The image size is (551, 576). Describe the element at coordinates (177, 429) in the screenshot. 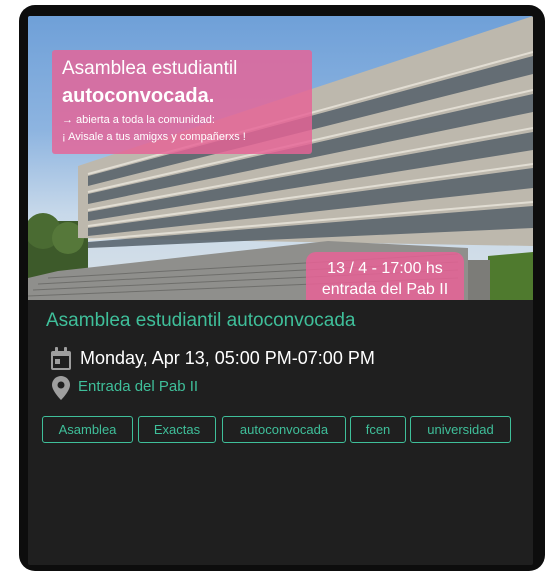

I see `tag-exactas: Exactas` at that location.